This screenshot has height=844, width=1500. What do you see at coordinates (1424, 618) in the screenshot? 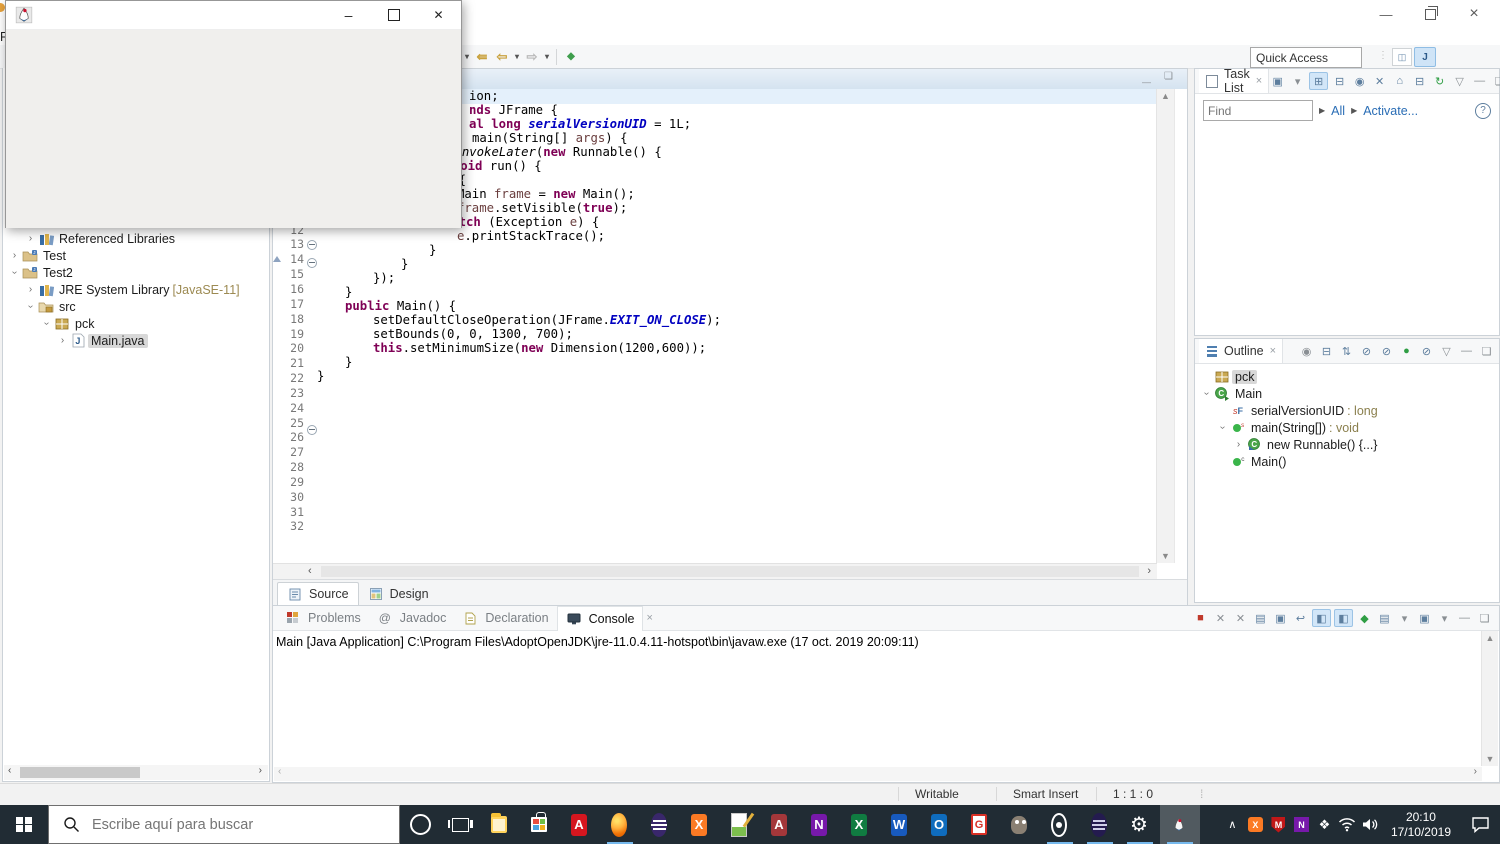
I see `open-console-icon: ▣` at bounding box center [1424, 618].